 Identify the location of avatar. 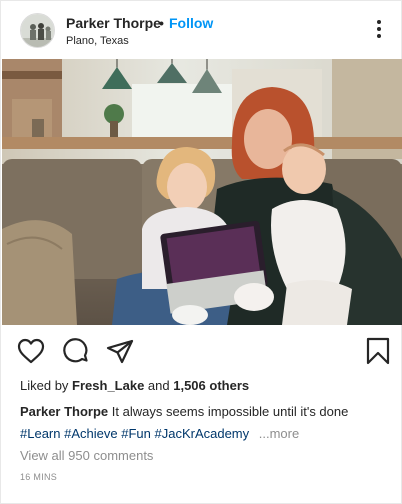
(37, 30).